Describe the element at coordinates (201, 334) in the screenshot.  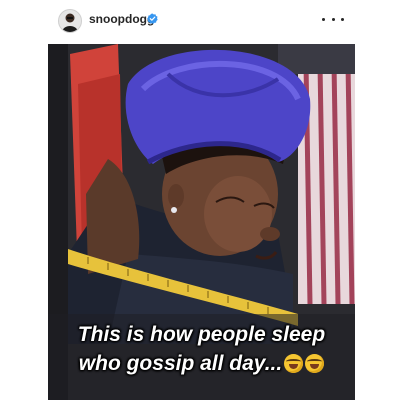
I see `caption-line-1: This is how people sleep` at that location.